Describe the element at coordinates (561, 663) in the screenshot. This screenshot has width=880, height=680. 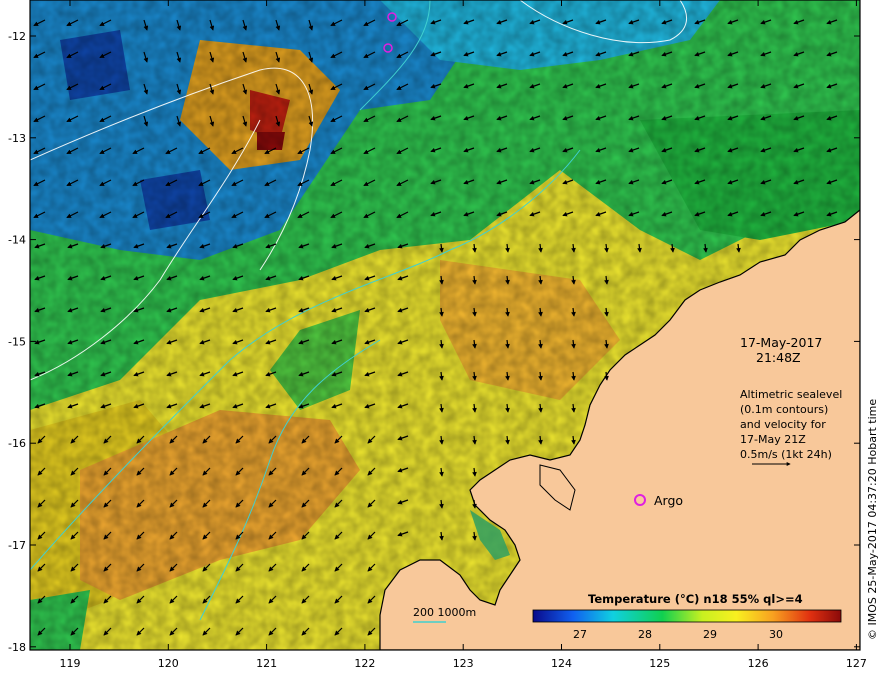
I see `lon-label-124: 124` at that location.